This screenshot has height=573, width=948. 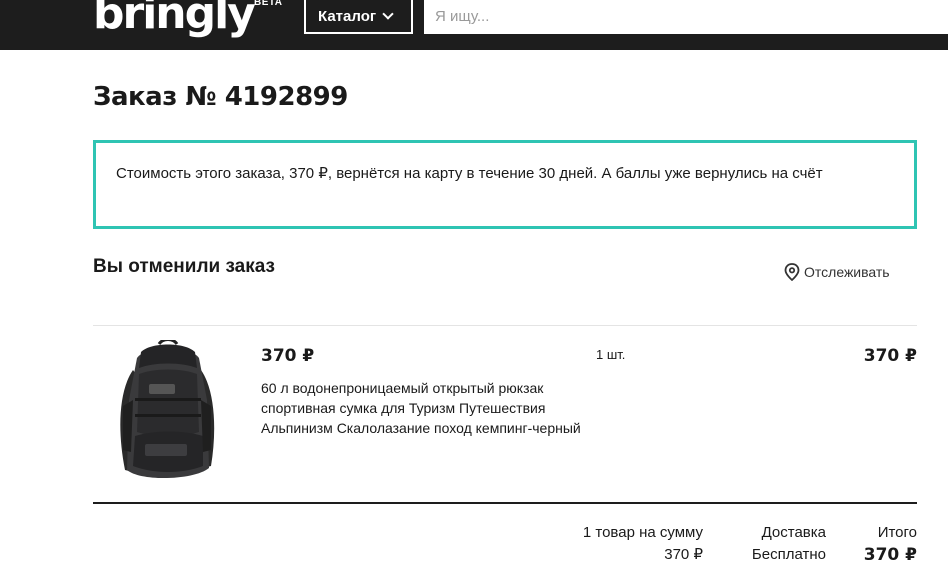 What do you see at coordinates (683, 554) in the screenshot?
I see `summary-items-value: 370 ₽` at bounding box center [683, 554].